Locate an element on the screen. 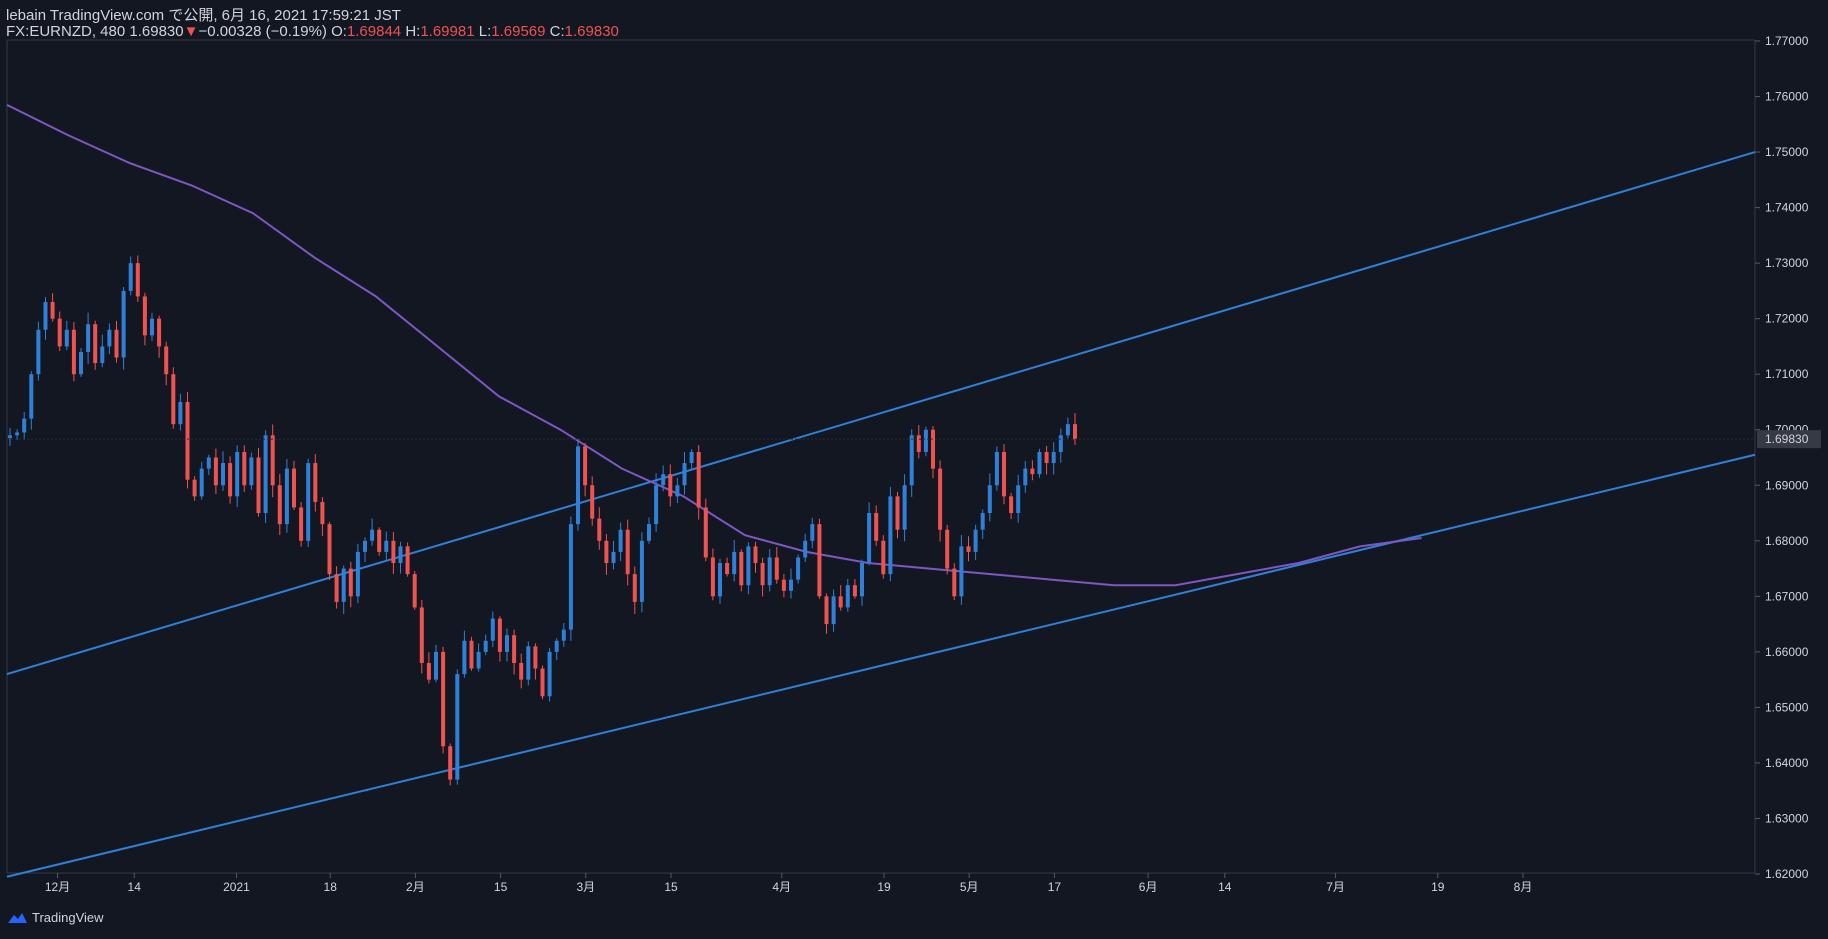 This screenshot has width=1828, height=939. y-tick-label: 1.71000 is located at coordinates (1787, 374).